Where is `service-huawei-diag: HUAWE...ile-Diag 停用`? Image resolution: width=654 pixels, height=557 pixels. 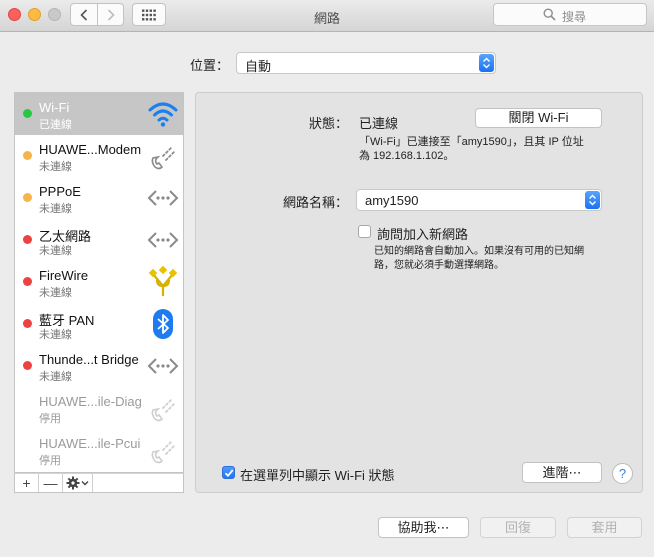 service-huawei-diag: HUAWE...ile-Diag 停用 is located at coordinates (99, 408).